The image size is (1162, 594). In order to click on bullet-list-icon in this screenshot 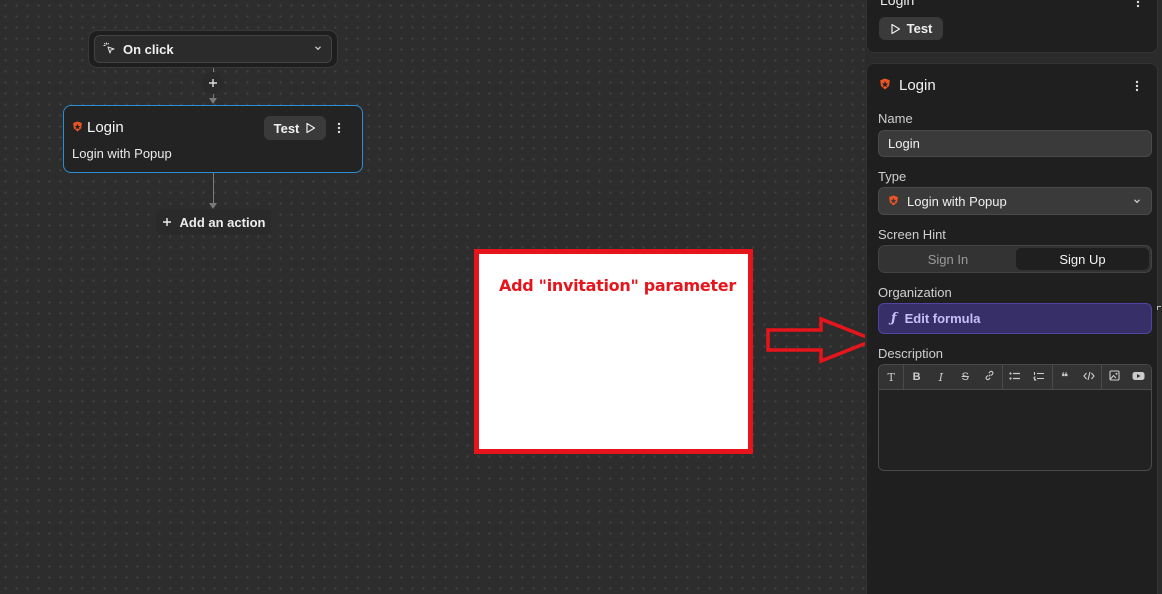, I will do `click(1015, 377)`.